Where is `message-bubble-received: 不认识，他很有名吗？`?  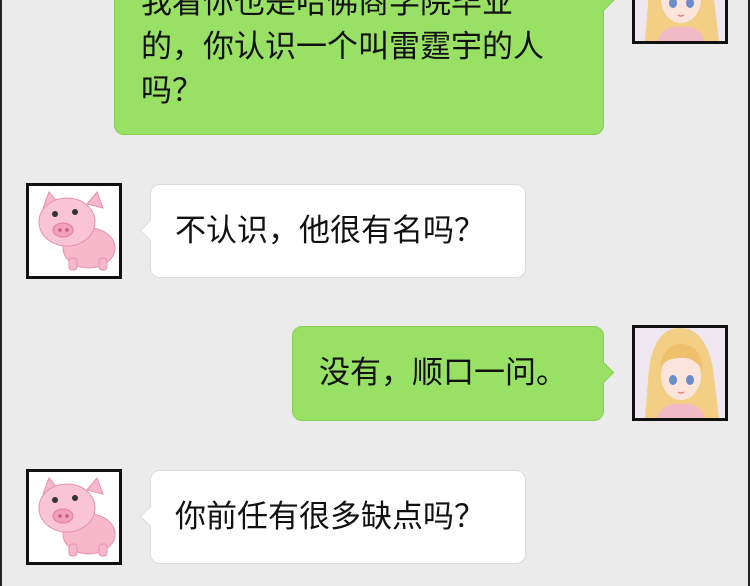 message-bubble-received: 不认识，他很有名吗？ is located at coordinates (332, 231).